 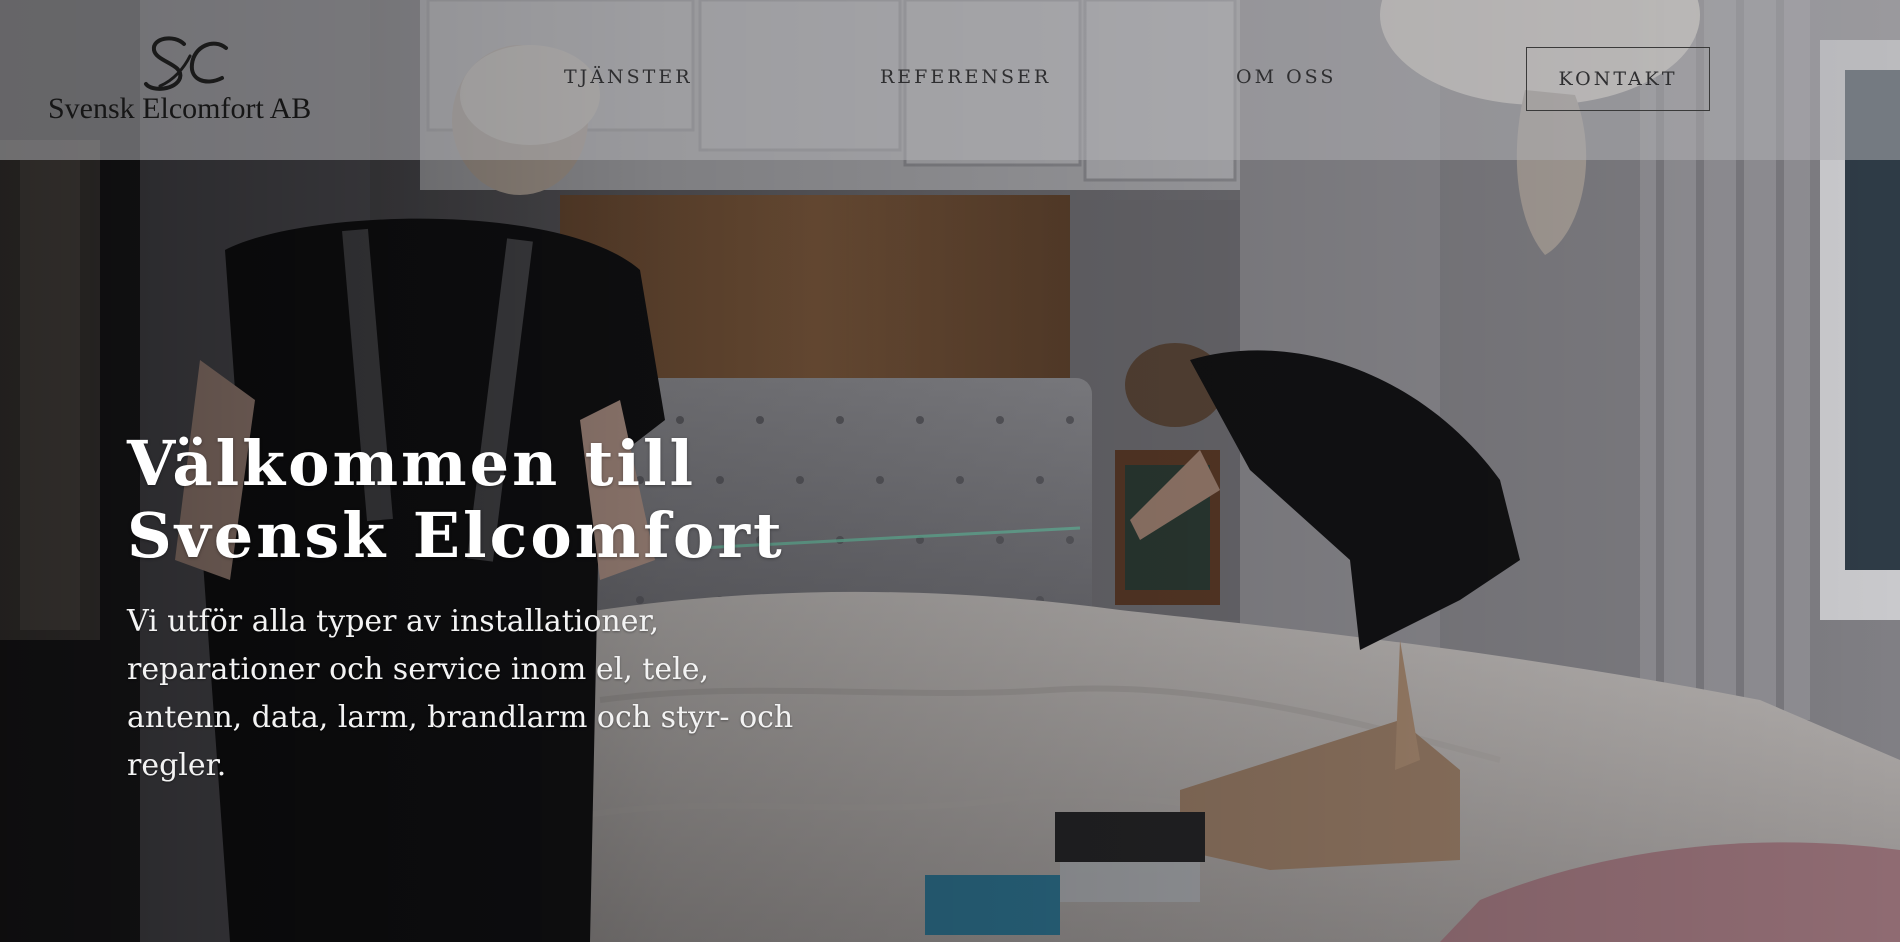 I want to click on brand-logo-link: Svensk Elcomfort AB, so click(x=188, y=82).